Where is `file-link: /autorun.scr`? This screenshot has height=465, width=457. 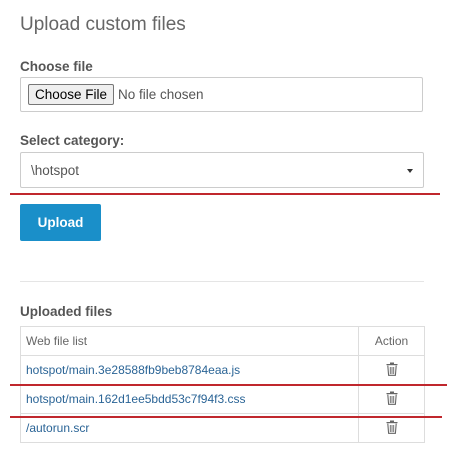 file-link: /autorun.scr is located at coordinates (57, 428).